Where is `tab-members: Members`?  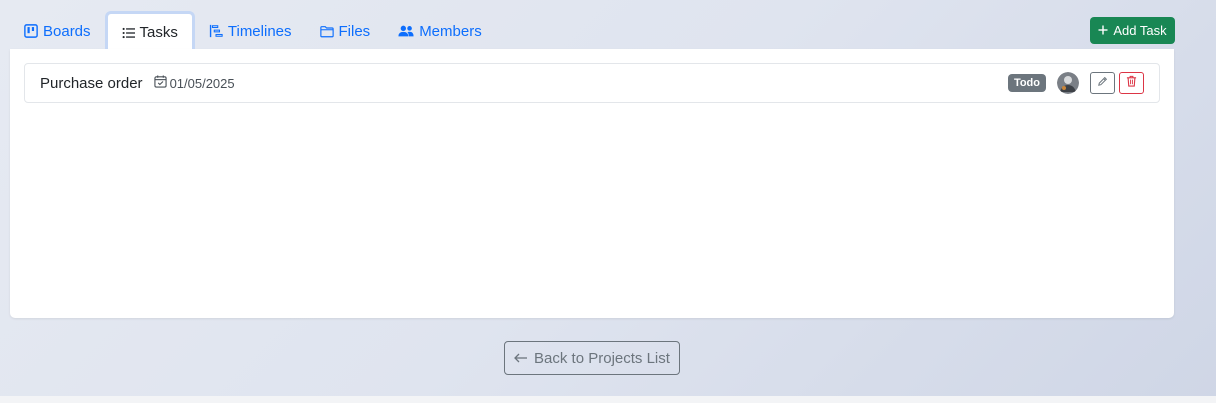 tab-members: Members is located at coordinates (440, 31).